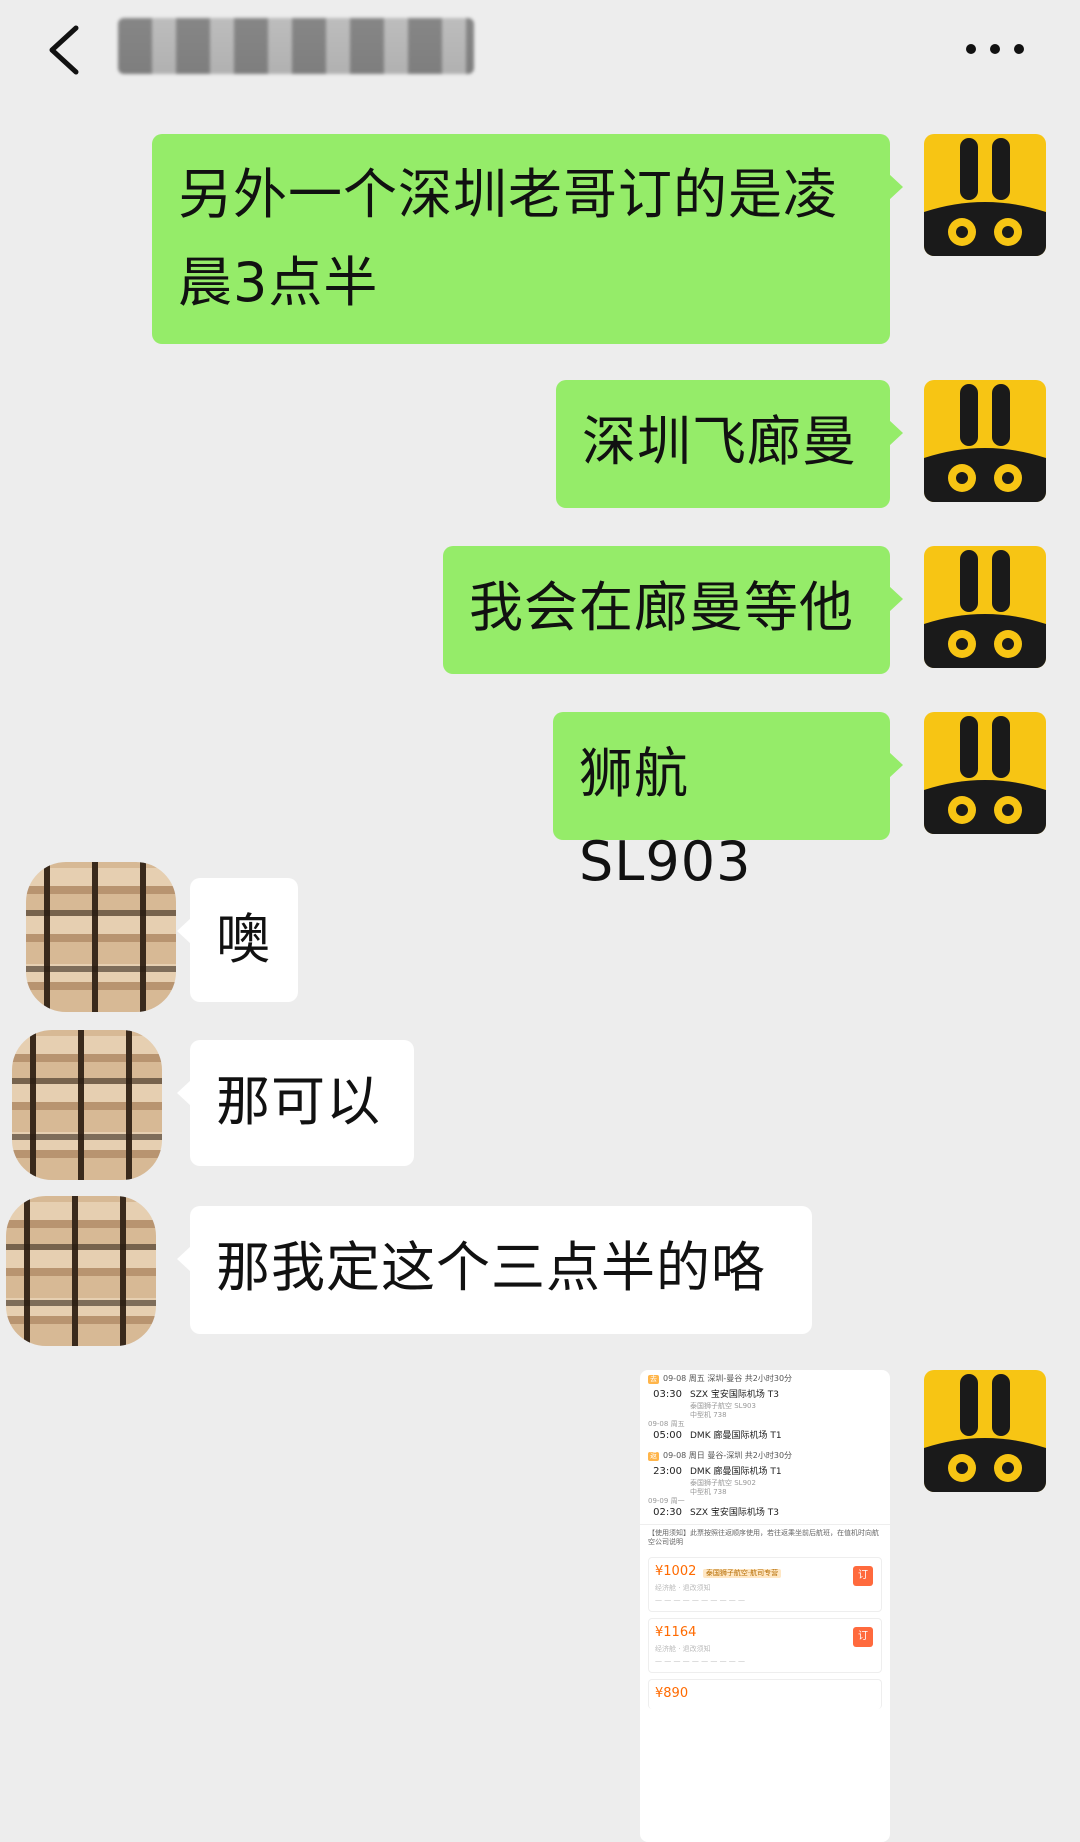  Describe the element at coordinates (734, 1513) in the screenshot. I see `arr-airport: SZX 宝安国际机场 T3` at that location.